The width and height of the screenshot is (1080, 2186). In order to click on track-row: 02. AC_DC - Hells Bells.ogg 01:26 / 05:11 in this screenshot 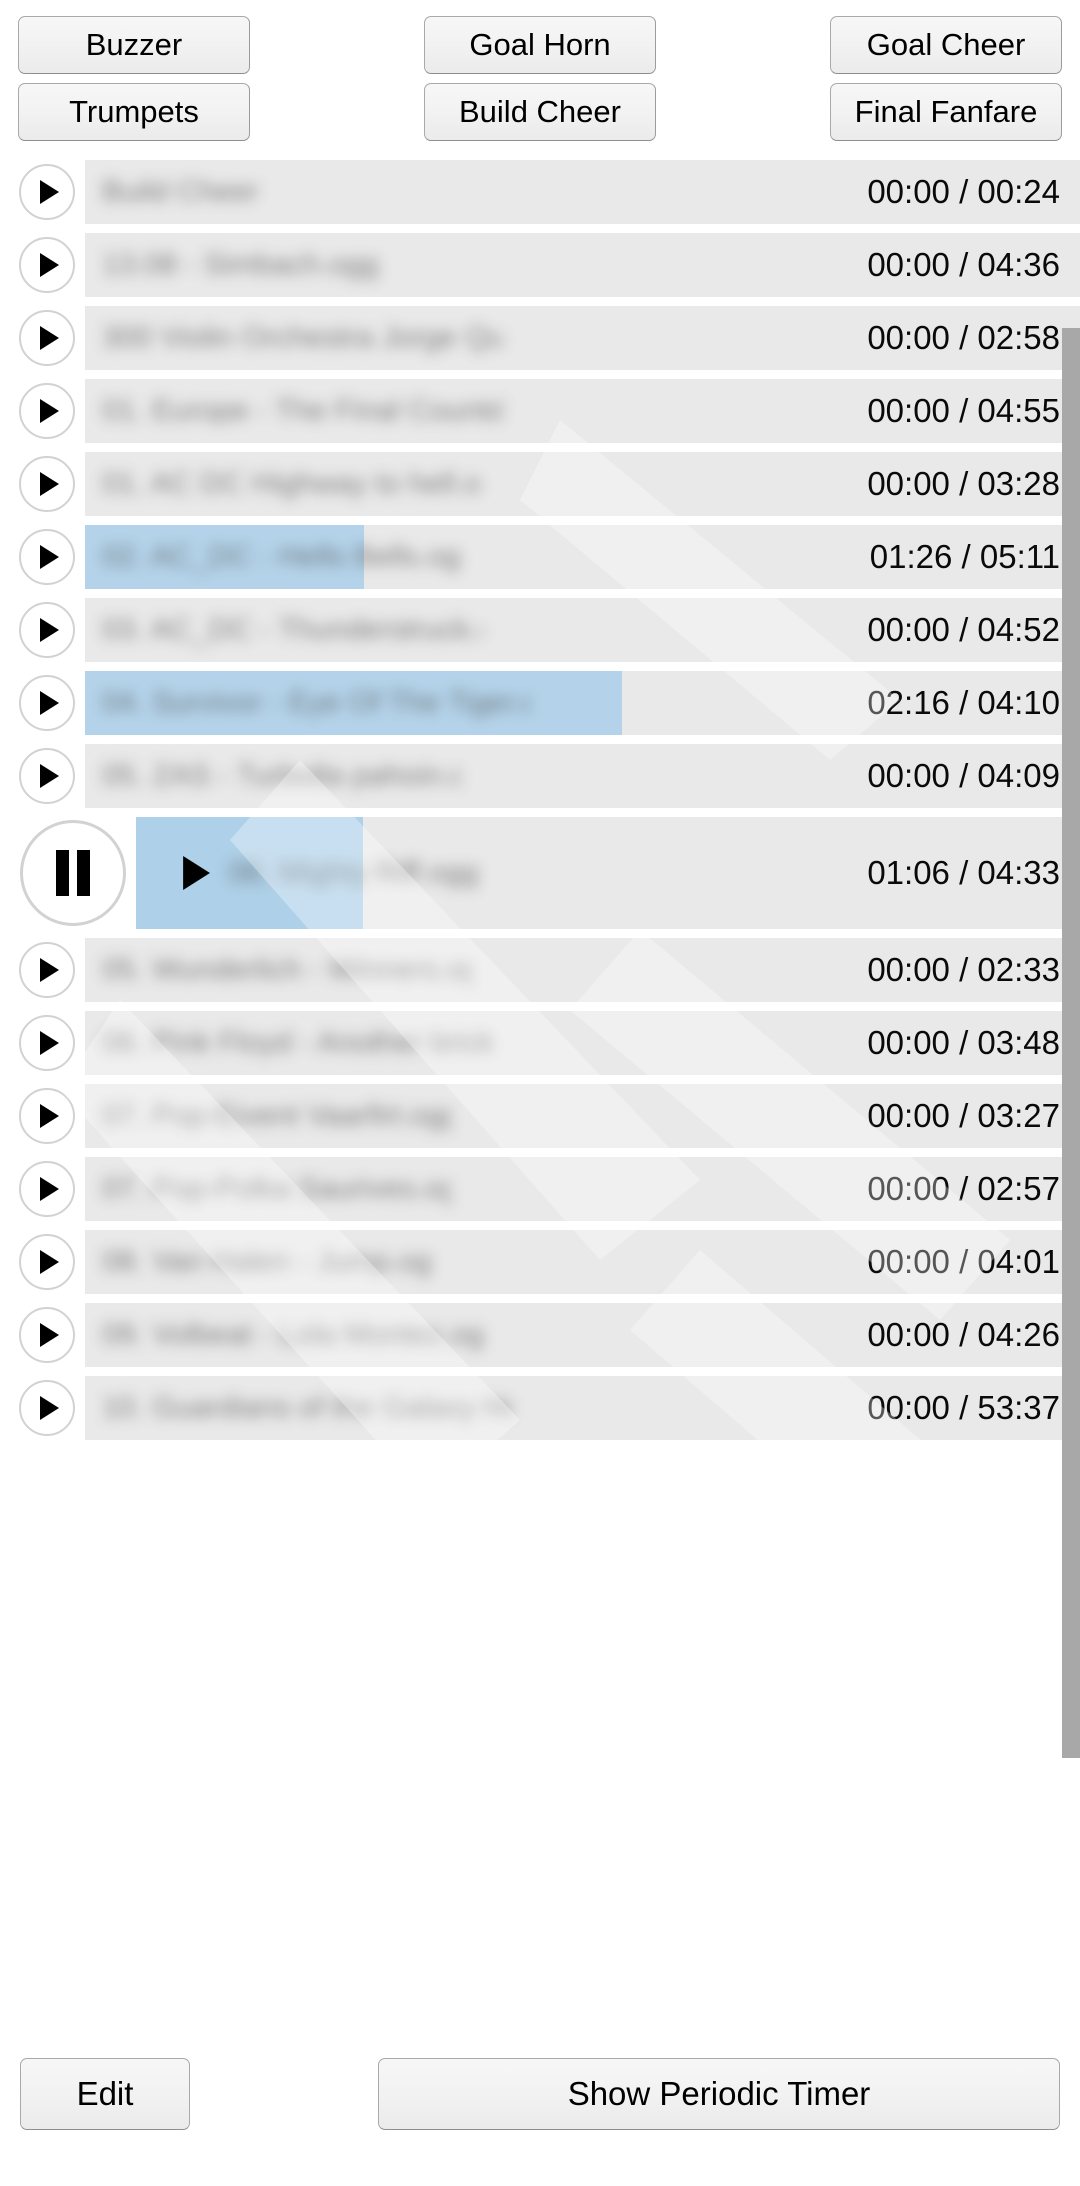, I will do `click(540, 557)`.